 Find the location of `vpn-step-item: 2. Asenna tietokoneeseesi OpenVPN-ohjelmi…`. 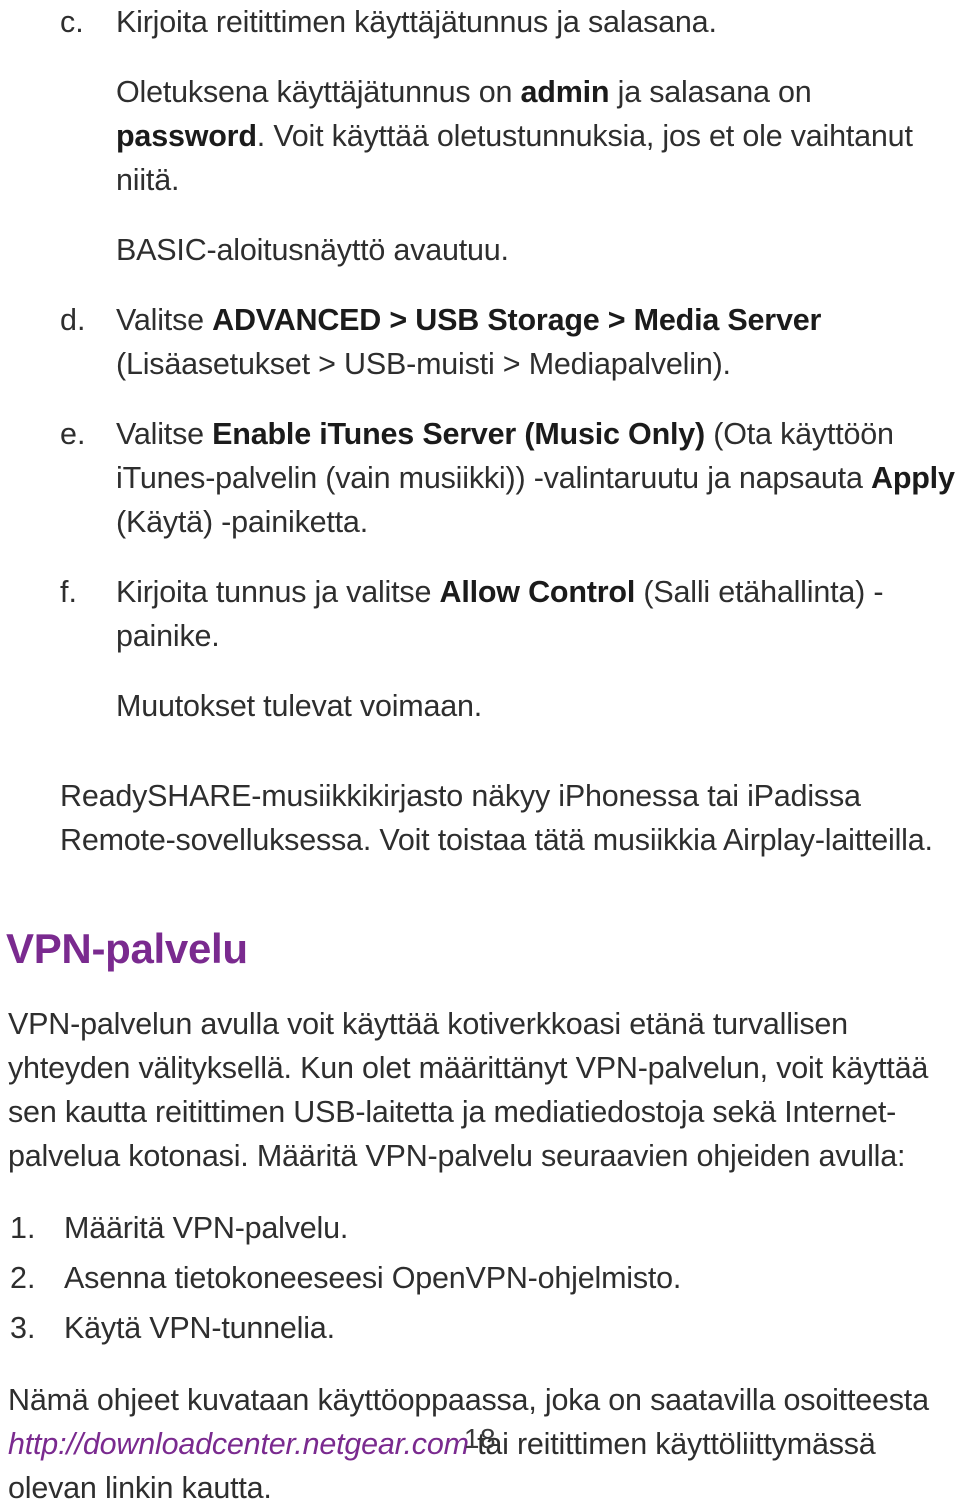

vpn-step-item: 2. Asenna tietokoneeseesi OpenVPN-ohjelmi… is located at coordinates (480, 1278).